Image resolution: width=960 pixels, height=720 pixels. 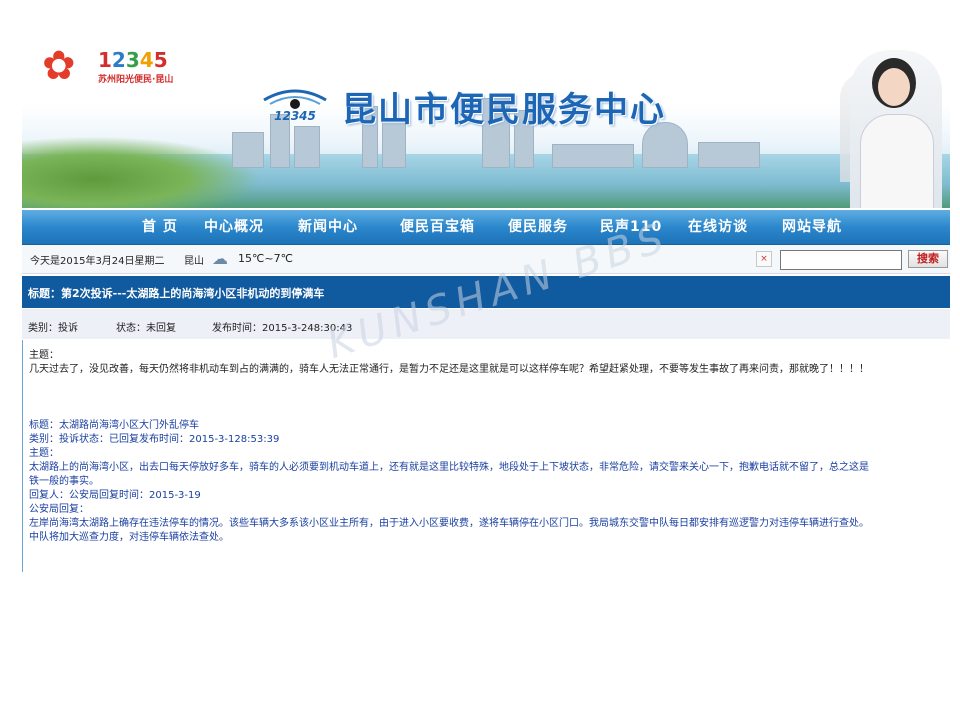 I want to click on search-button: 搜索, so click(x=928, y=259).